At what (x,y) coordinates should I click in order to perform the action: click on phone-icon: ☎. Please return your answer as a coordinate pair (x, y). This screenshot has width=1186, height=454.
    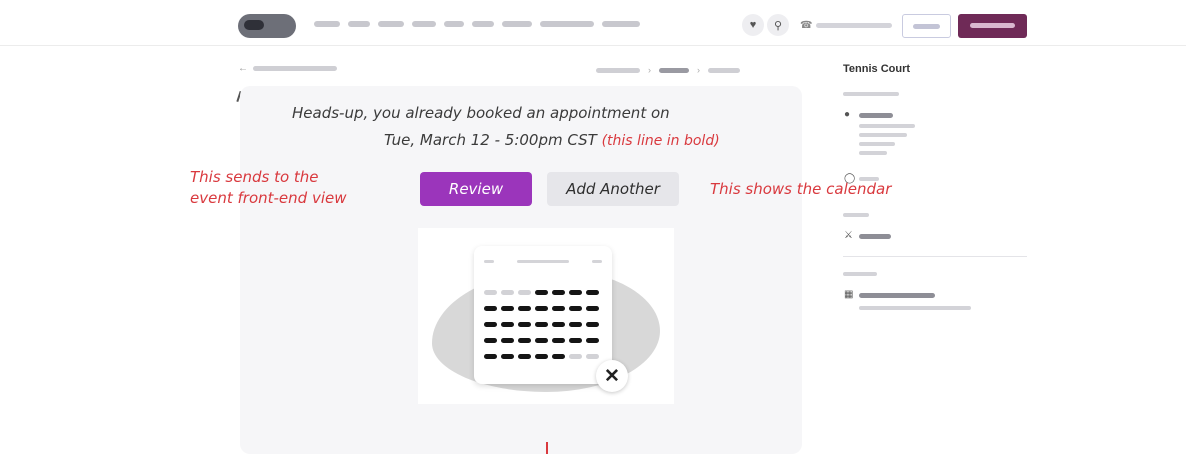
    Looking at the image, I should click on (806, 25).